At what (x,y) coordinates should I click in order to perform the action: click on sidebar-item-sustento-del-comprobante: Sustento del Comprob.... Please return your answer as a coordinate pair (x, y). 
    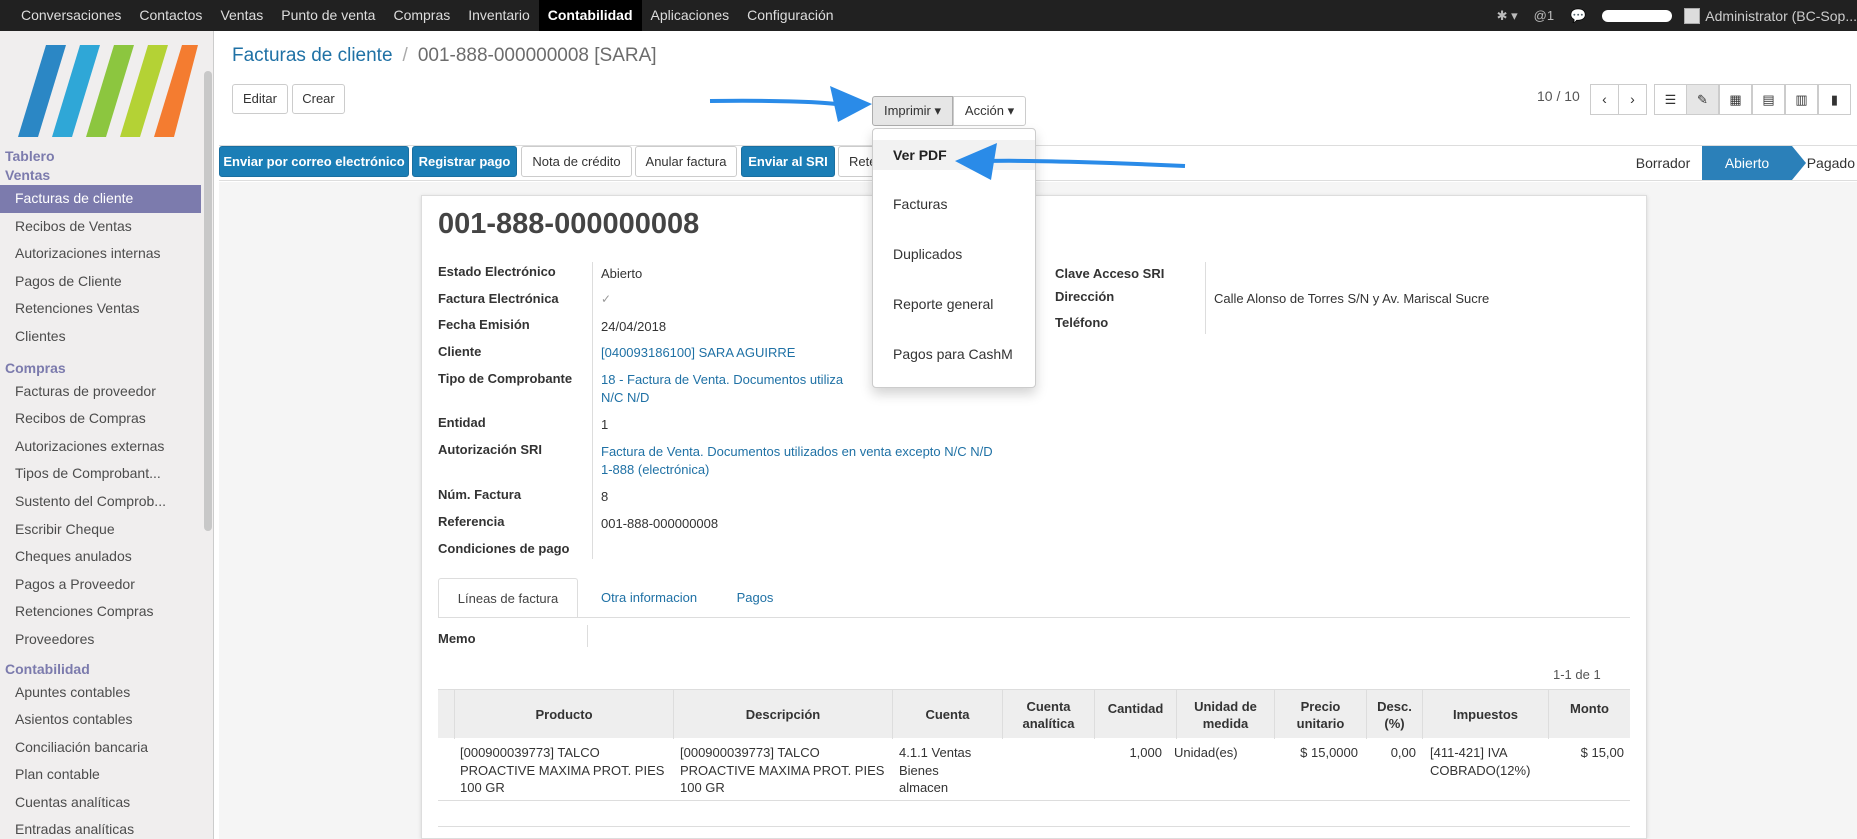
    Looking at the image, I should click on (100, 502).